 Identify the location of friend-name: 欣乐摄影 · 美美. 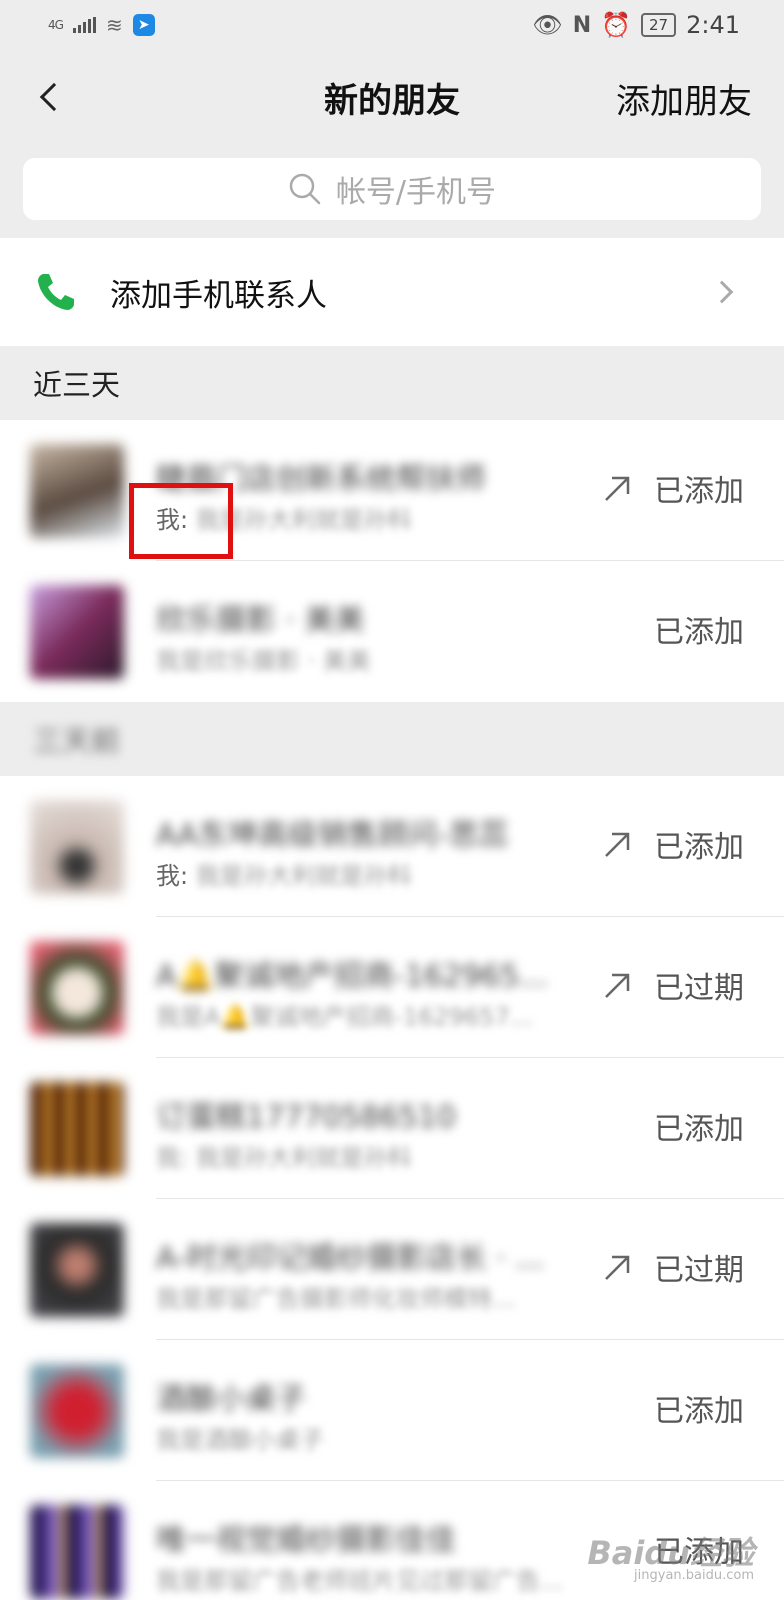
(260, 620).